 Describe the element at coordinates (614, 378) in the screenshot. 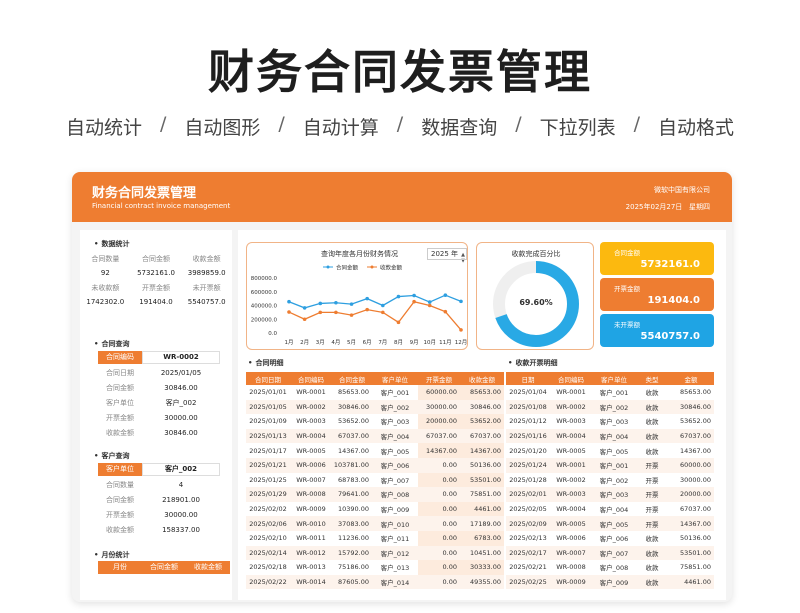

I see `table-header-cell: 客户单位` at that location.